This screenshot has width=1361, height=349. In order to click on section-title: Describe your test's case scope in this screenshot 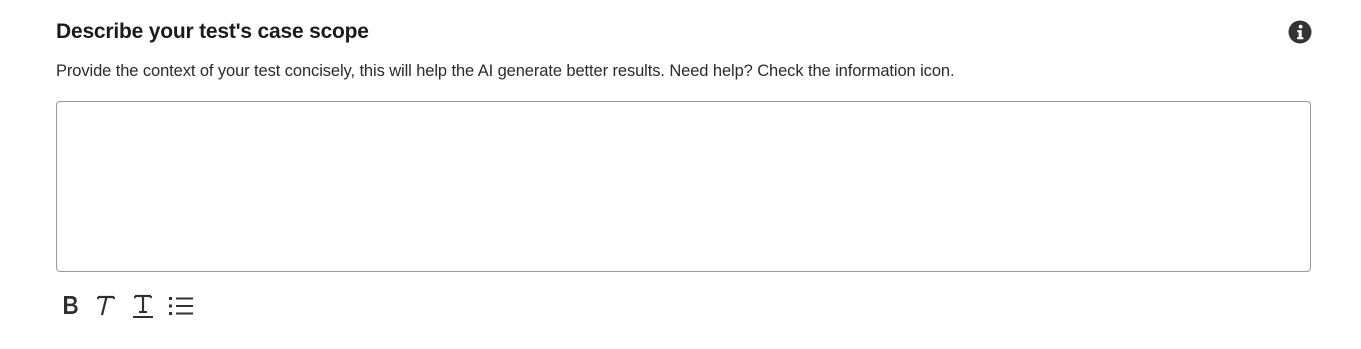, I will do `click(212, 31)`.